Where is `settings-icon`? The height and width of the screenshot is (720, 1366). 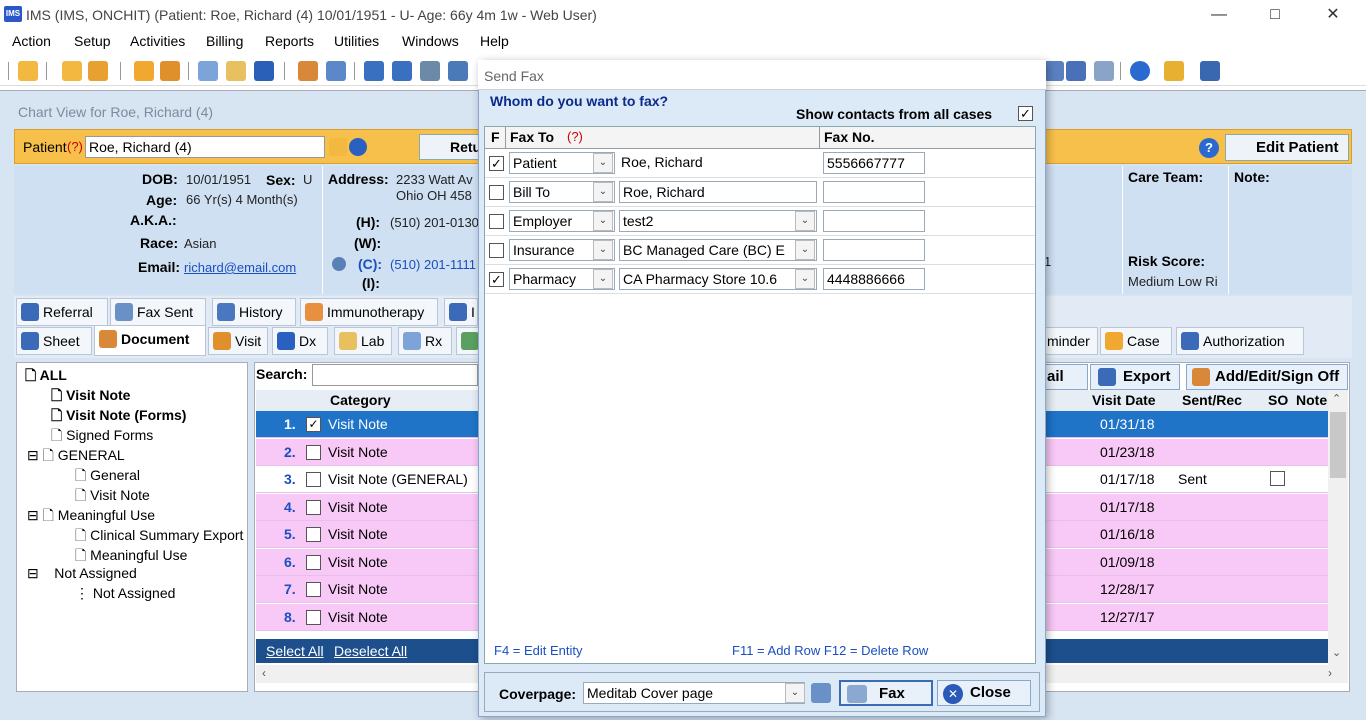 settings-icon is located at coordinates (458, 71).